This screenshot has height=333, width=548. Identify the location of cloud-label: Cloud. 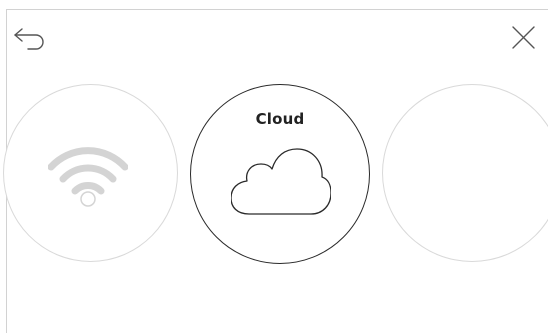
(280, 119).